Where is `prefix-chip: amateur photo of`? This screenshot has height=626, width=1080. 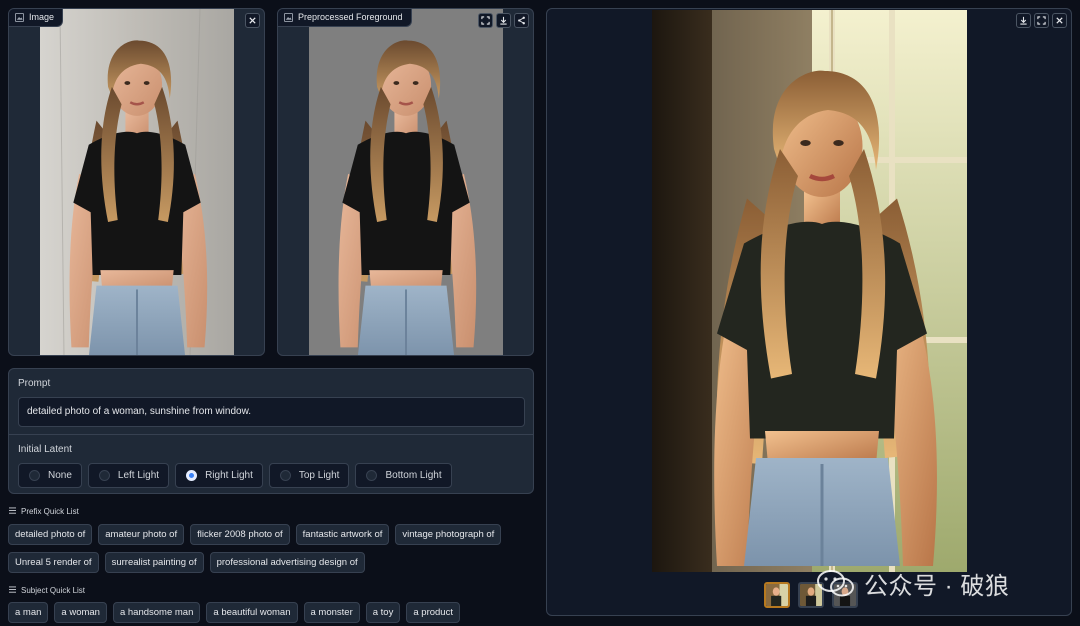 prefix-chip: amateur photo of is located at coordinates (141, 534).